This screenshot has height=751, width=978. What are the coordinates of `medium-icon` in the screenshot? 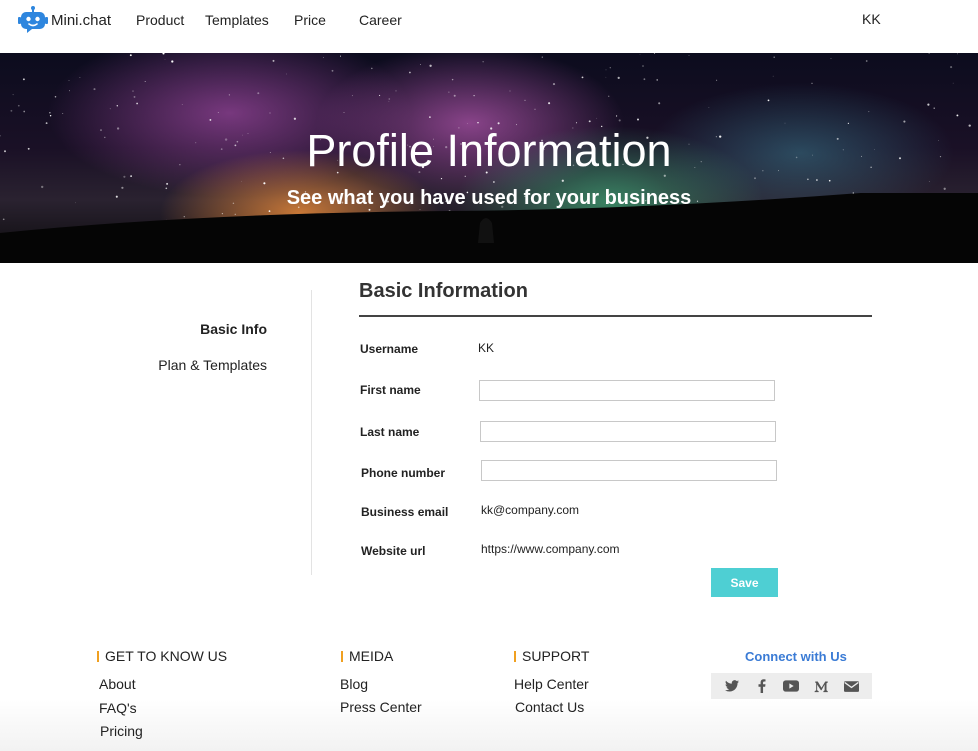 It's located at (821, 686).